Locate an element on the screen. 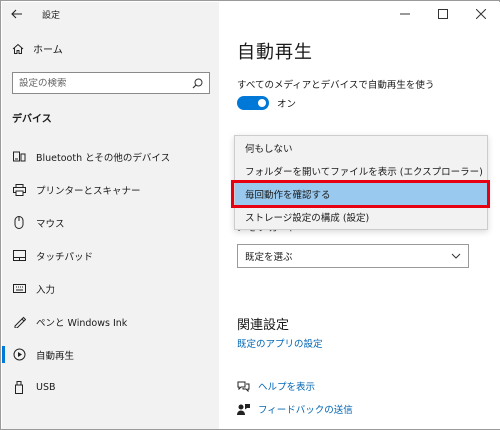 Image resolution: width=500 pixels, height=430 pixels. back-arrow-icon is located at coordinates (16, 14).